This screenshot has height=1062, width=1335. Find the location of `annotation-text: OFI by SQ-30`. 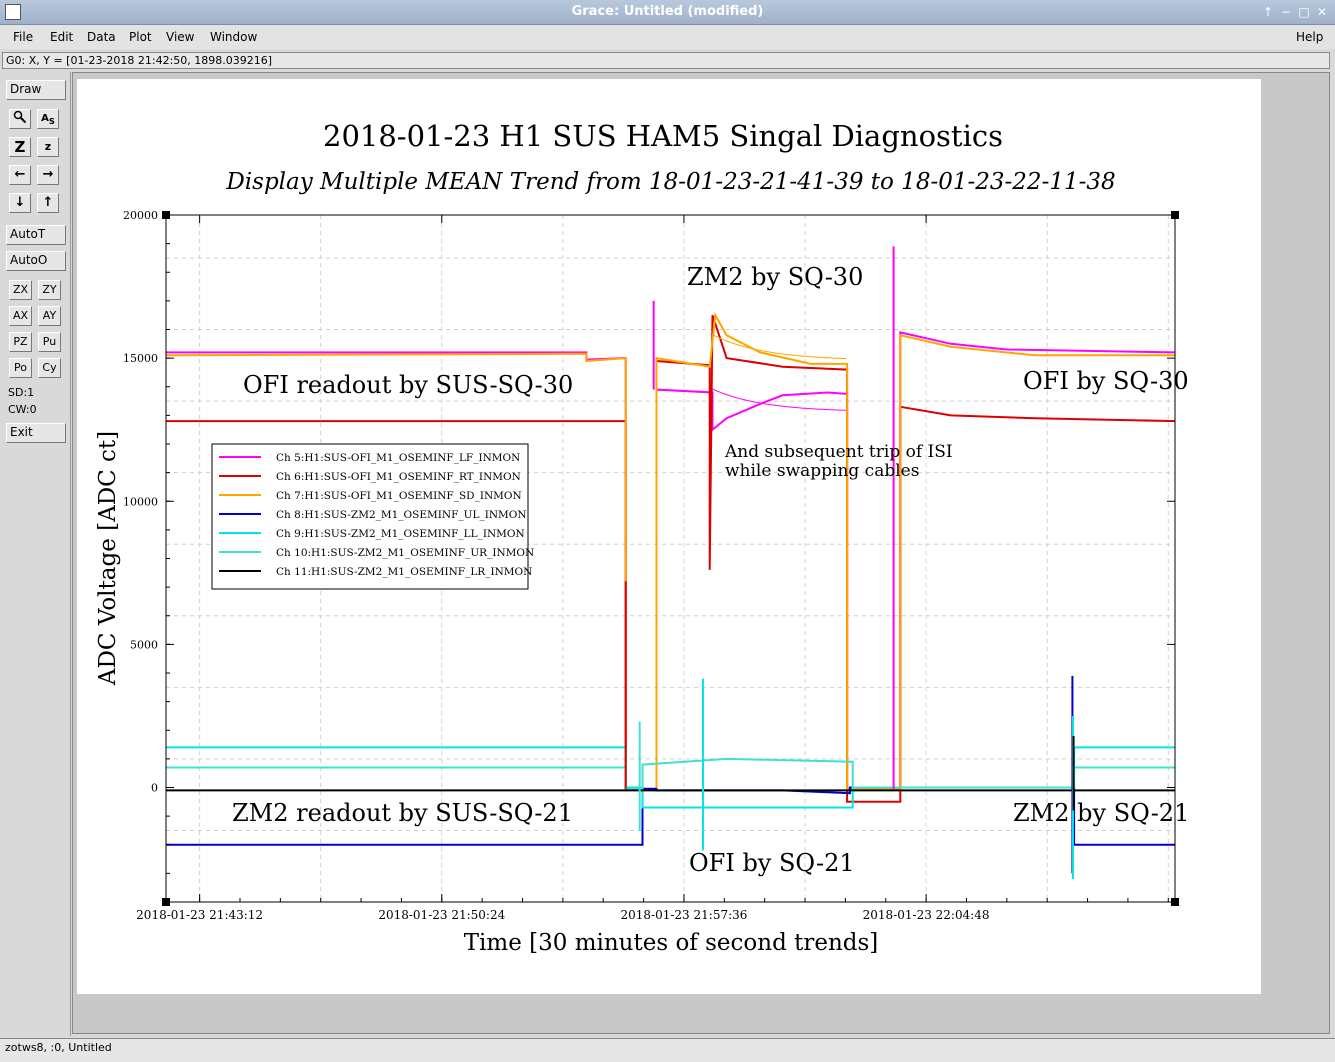

annotation-text: OFI by SQ-30 is located at coordinates (1106, 381).